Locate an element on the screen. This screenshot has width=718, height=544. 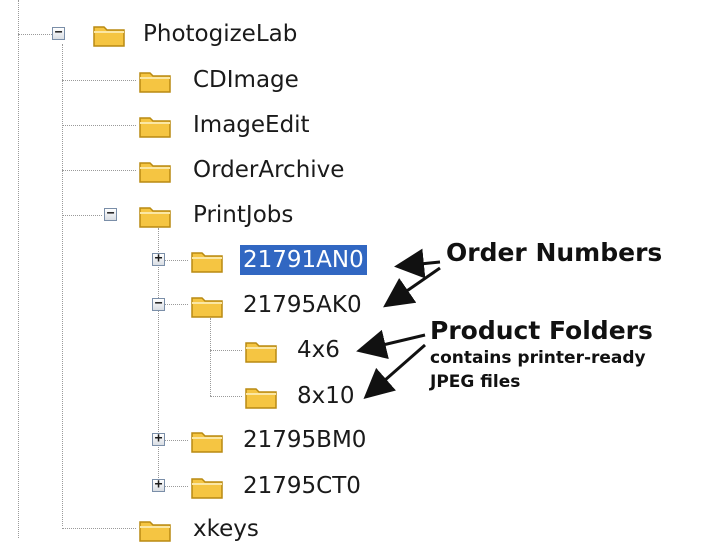
arrow-to-4x6 is located at coordinates (391, 344).